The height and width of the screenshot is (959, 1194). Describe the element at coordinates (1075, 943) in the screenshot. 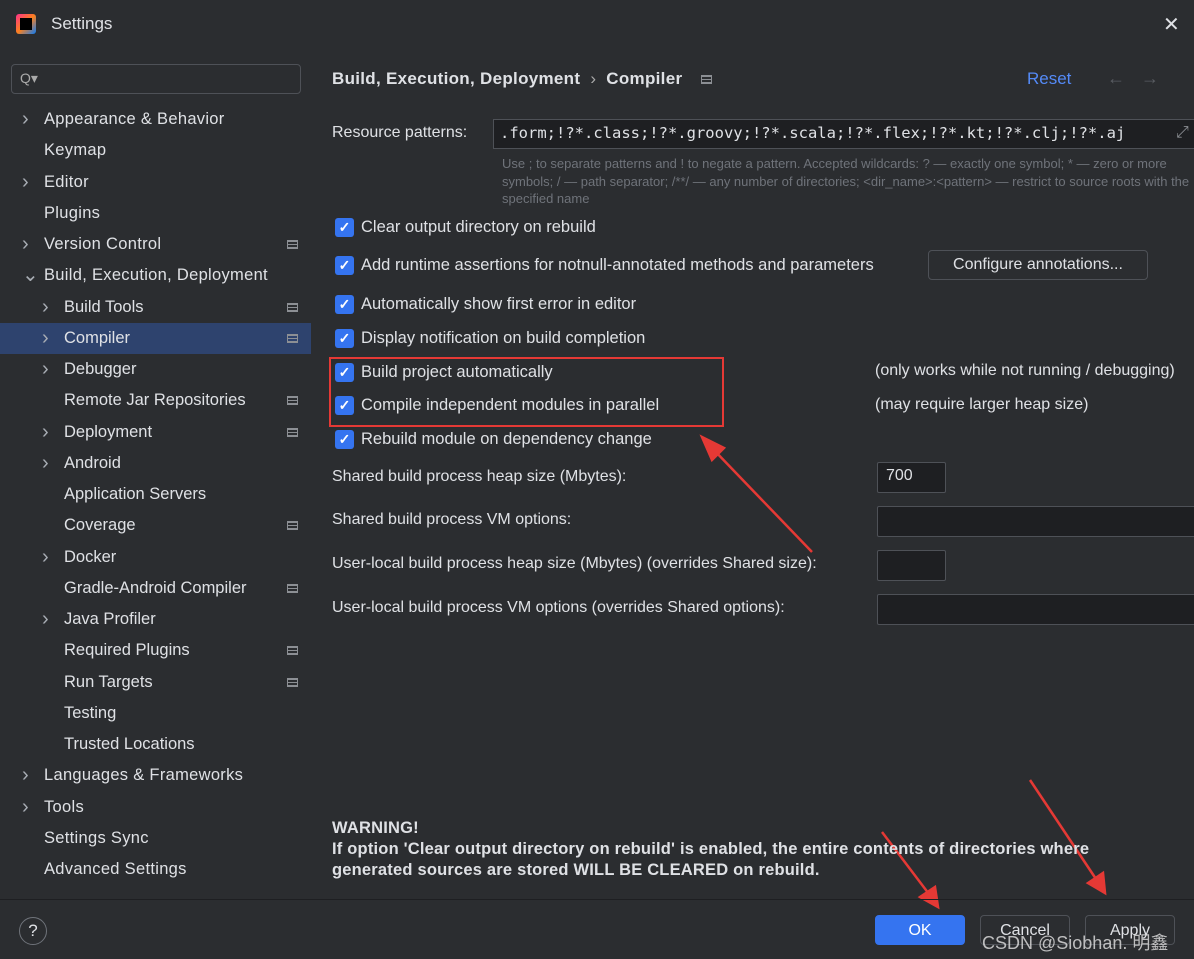

I see `watermark: CSDN @Siobhan. 明鑫` at that location.